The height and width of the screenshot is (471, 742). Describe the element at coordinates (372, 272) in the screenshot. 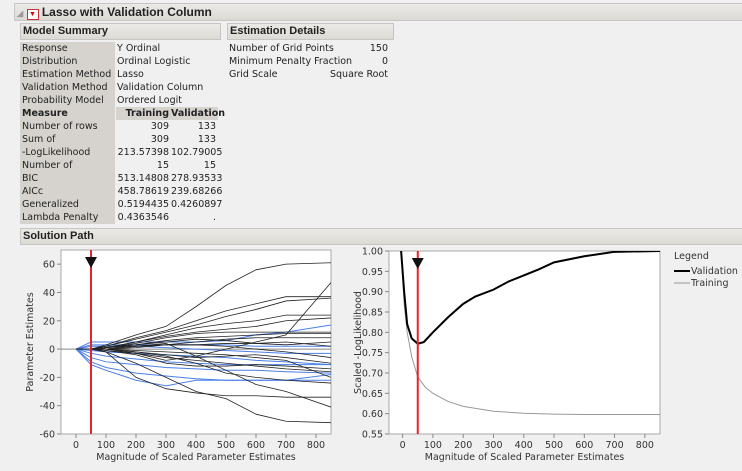

I see `y-tick-label: 0.95` at that location.